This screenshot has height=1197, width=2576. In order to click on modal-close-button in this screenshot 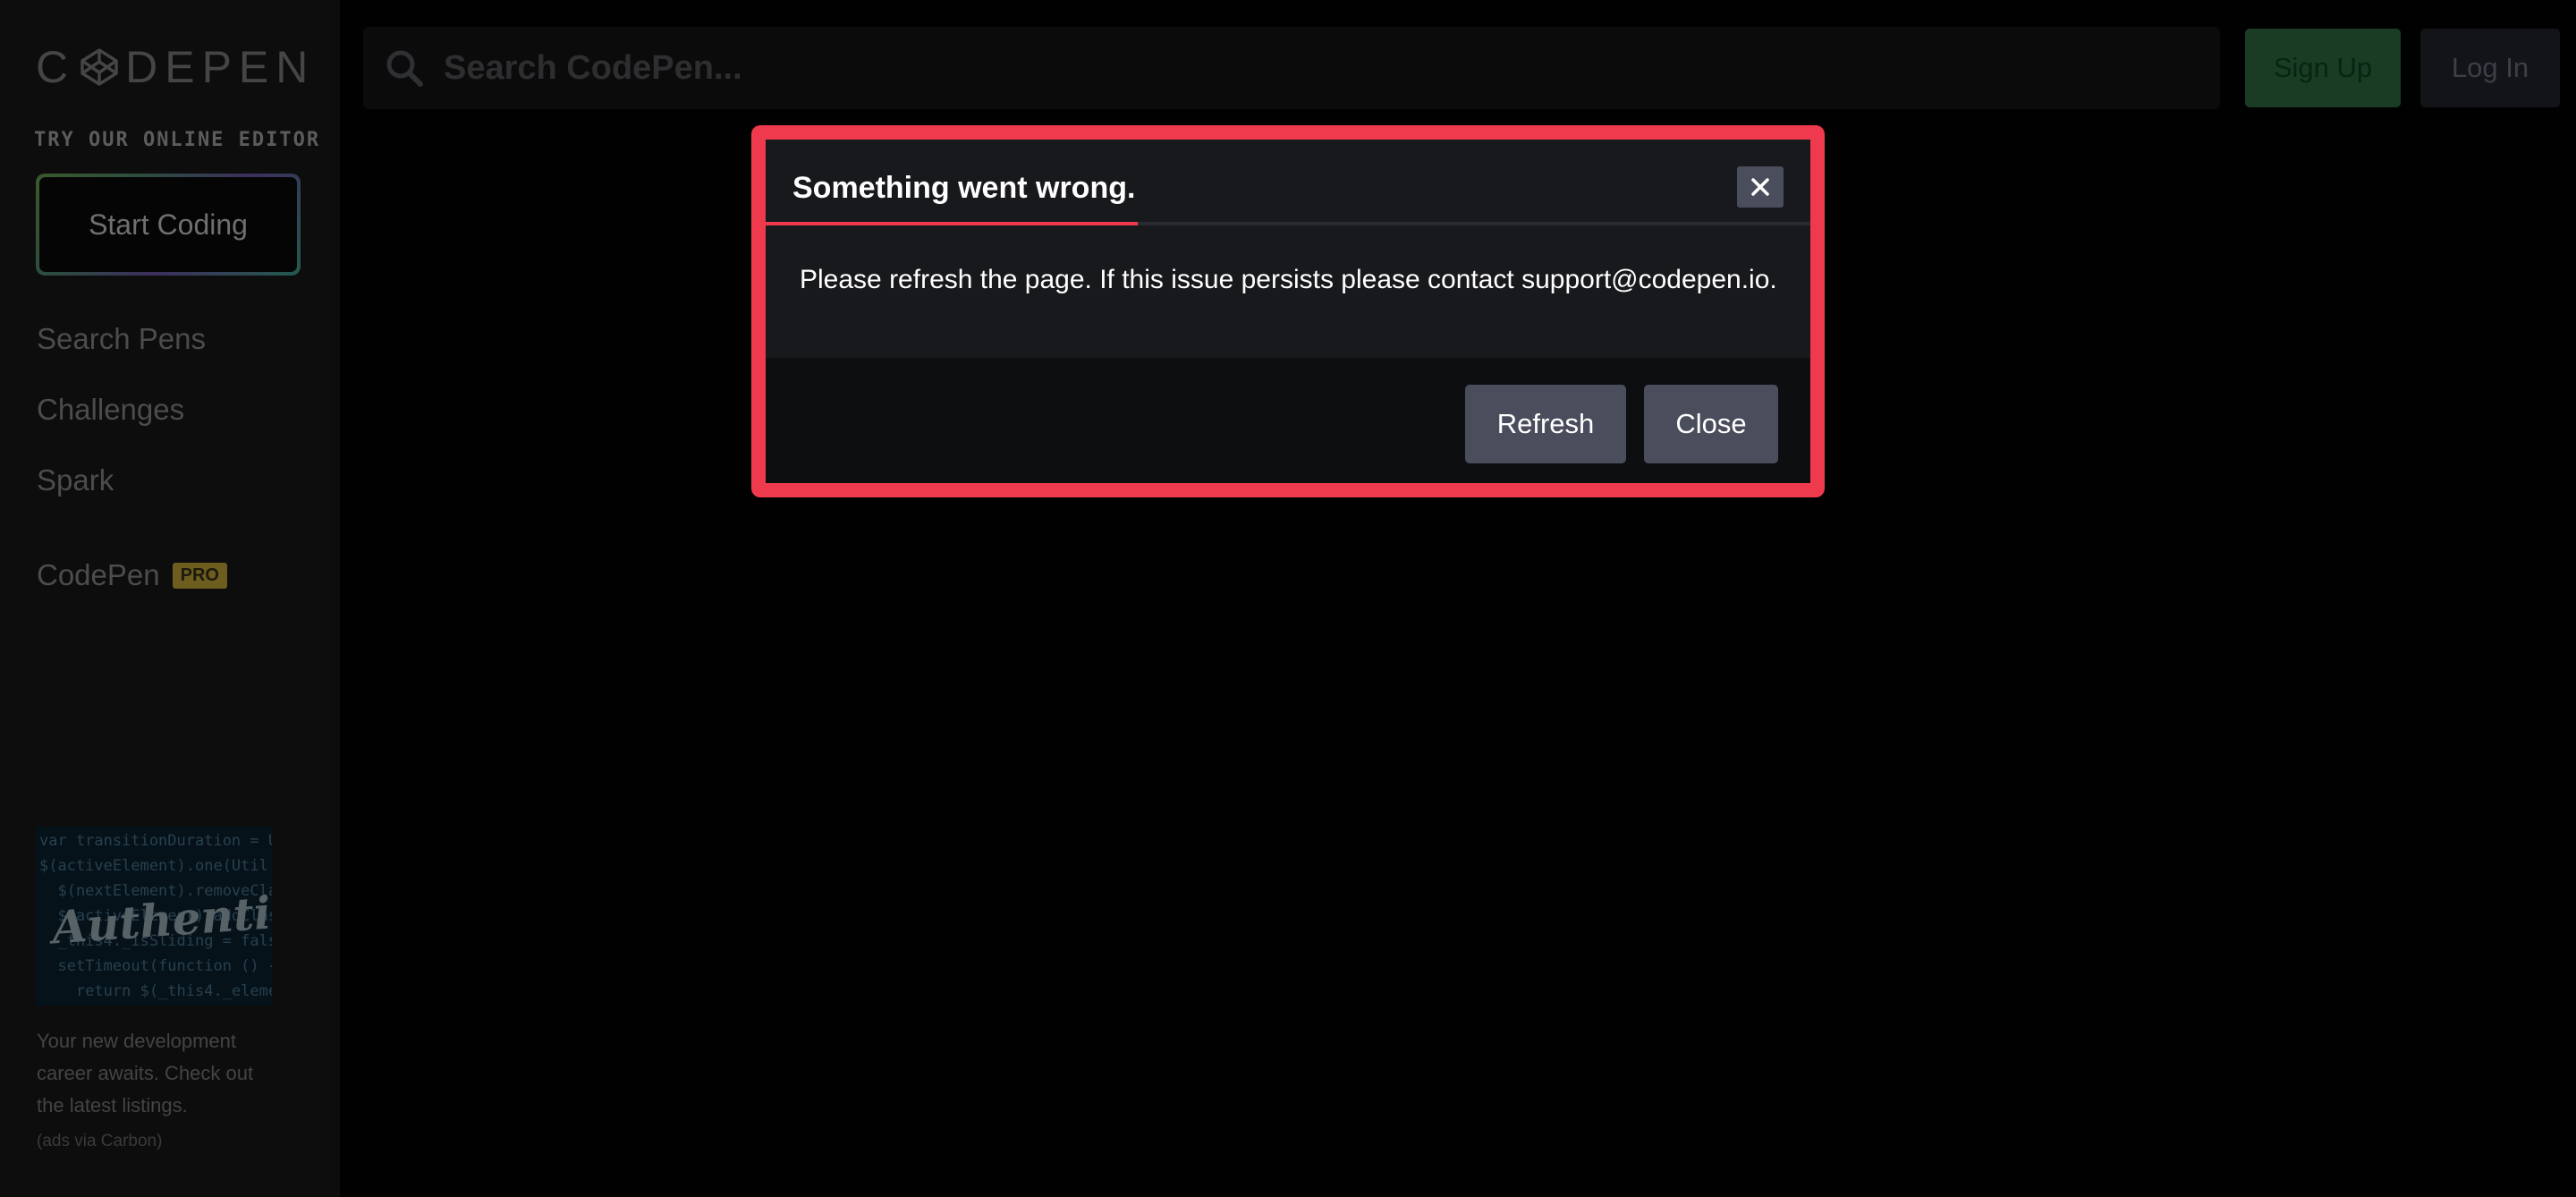, I will do `click(1760, 187)`.